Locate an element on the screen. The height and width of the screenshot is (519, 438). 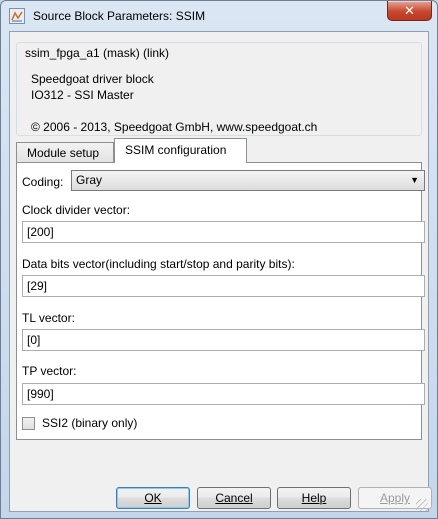
clock-divider-label: Clock divider vector: is located at coordinates (76, 210).